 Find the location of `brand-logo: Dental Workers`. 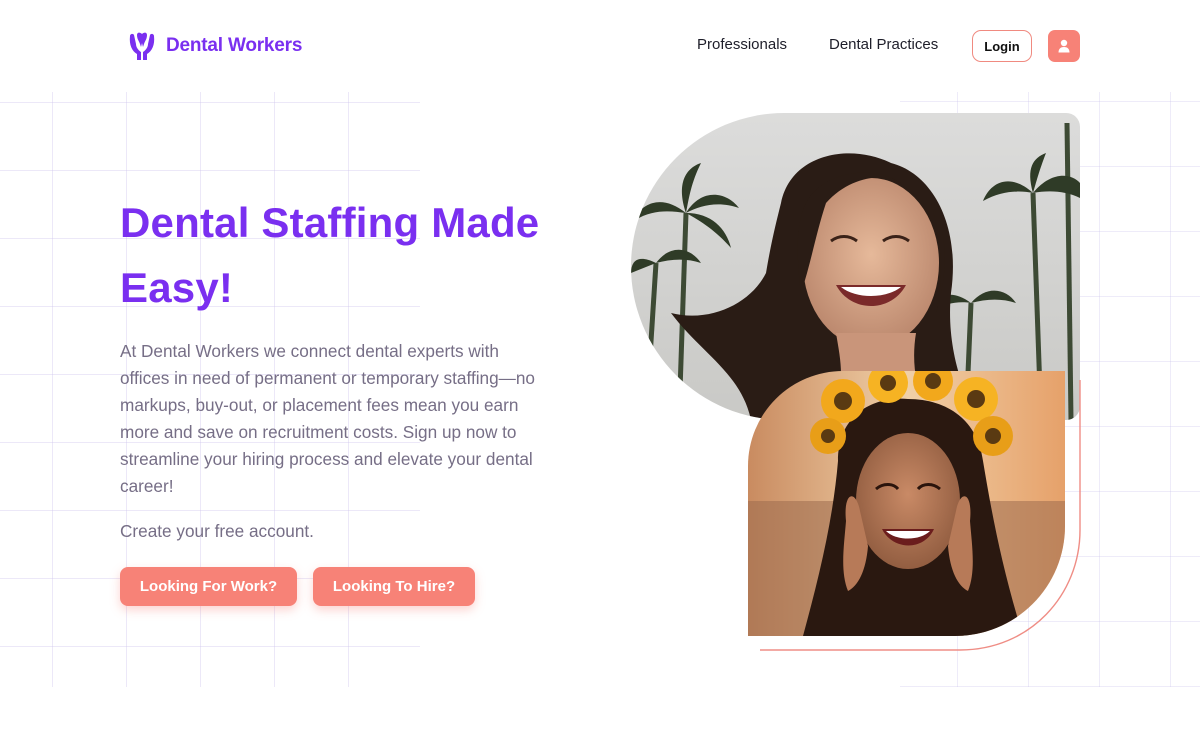

brand-logo: Dental Workers is located at coordinates (214, 46).